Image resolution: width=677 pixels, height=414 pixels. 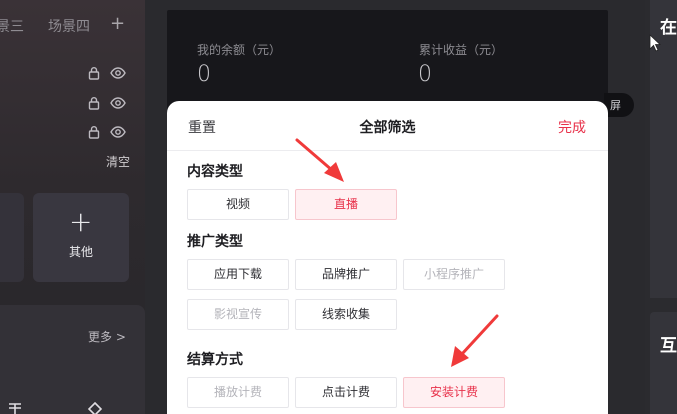 What do you see at coordinates (346, 314) in the screenshot?
I see `chip-lead-collection: 线索收集` at bounding box center [346, 314].